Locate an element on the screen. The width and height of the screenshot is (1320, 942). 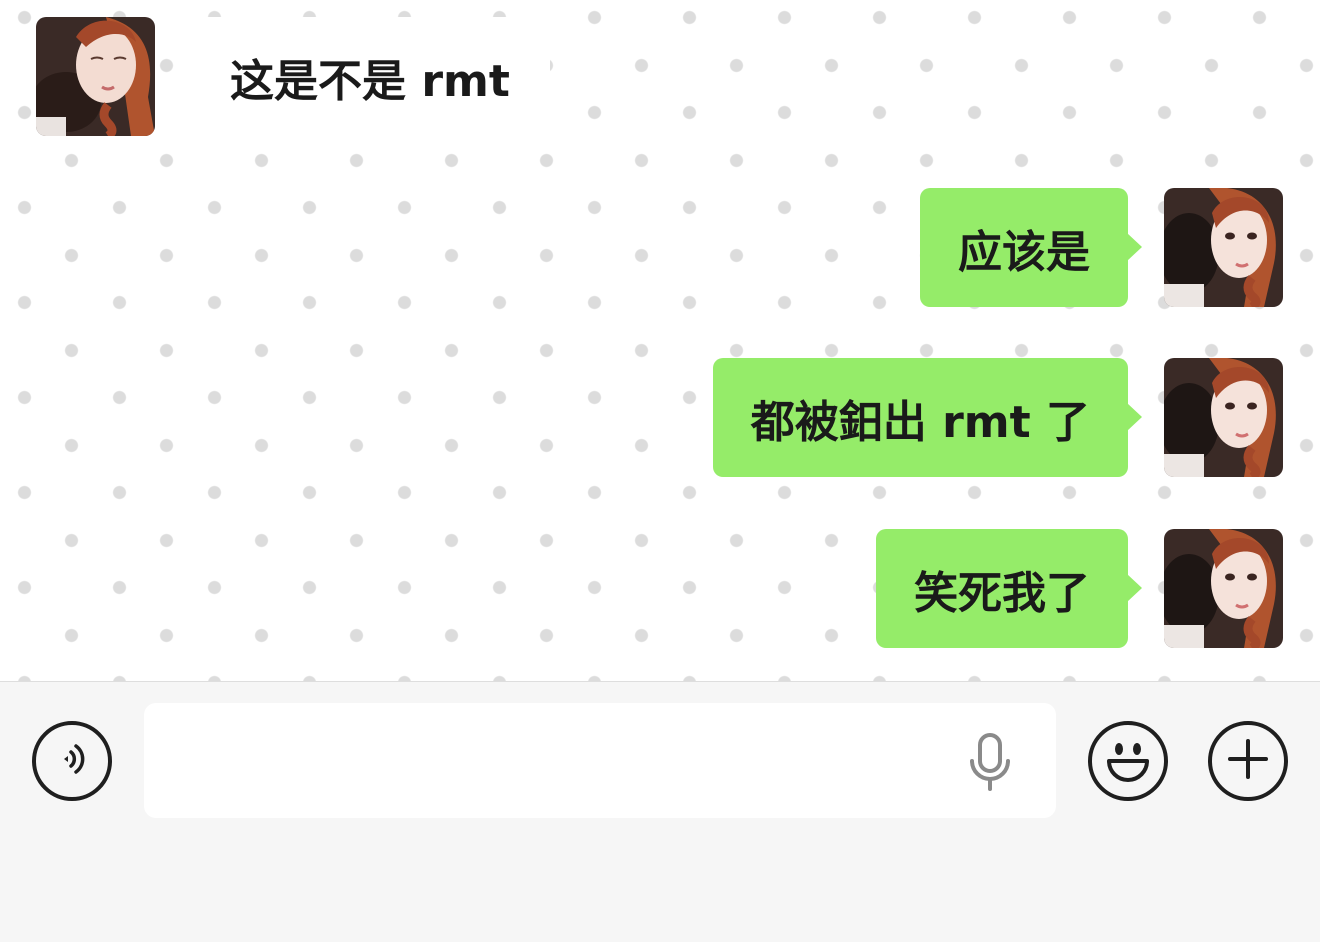
emoji-icon is located at coordinates (1128, 761).